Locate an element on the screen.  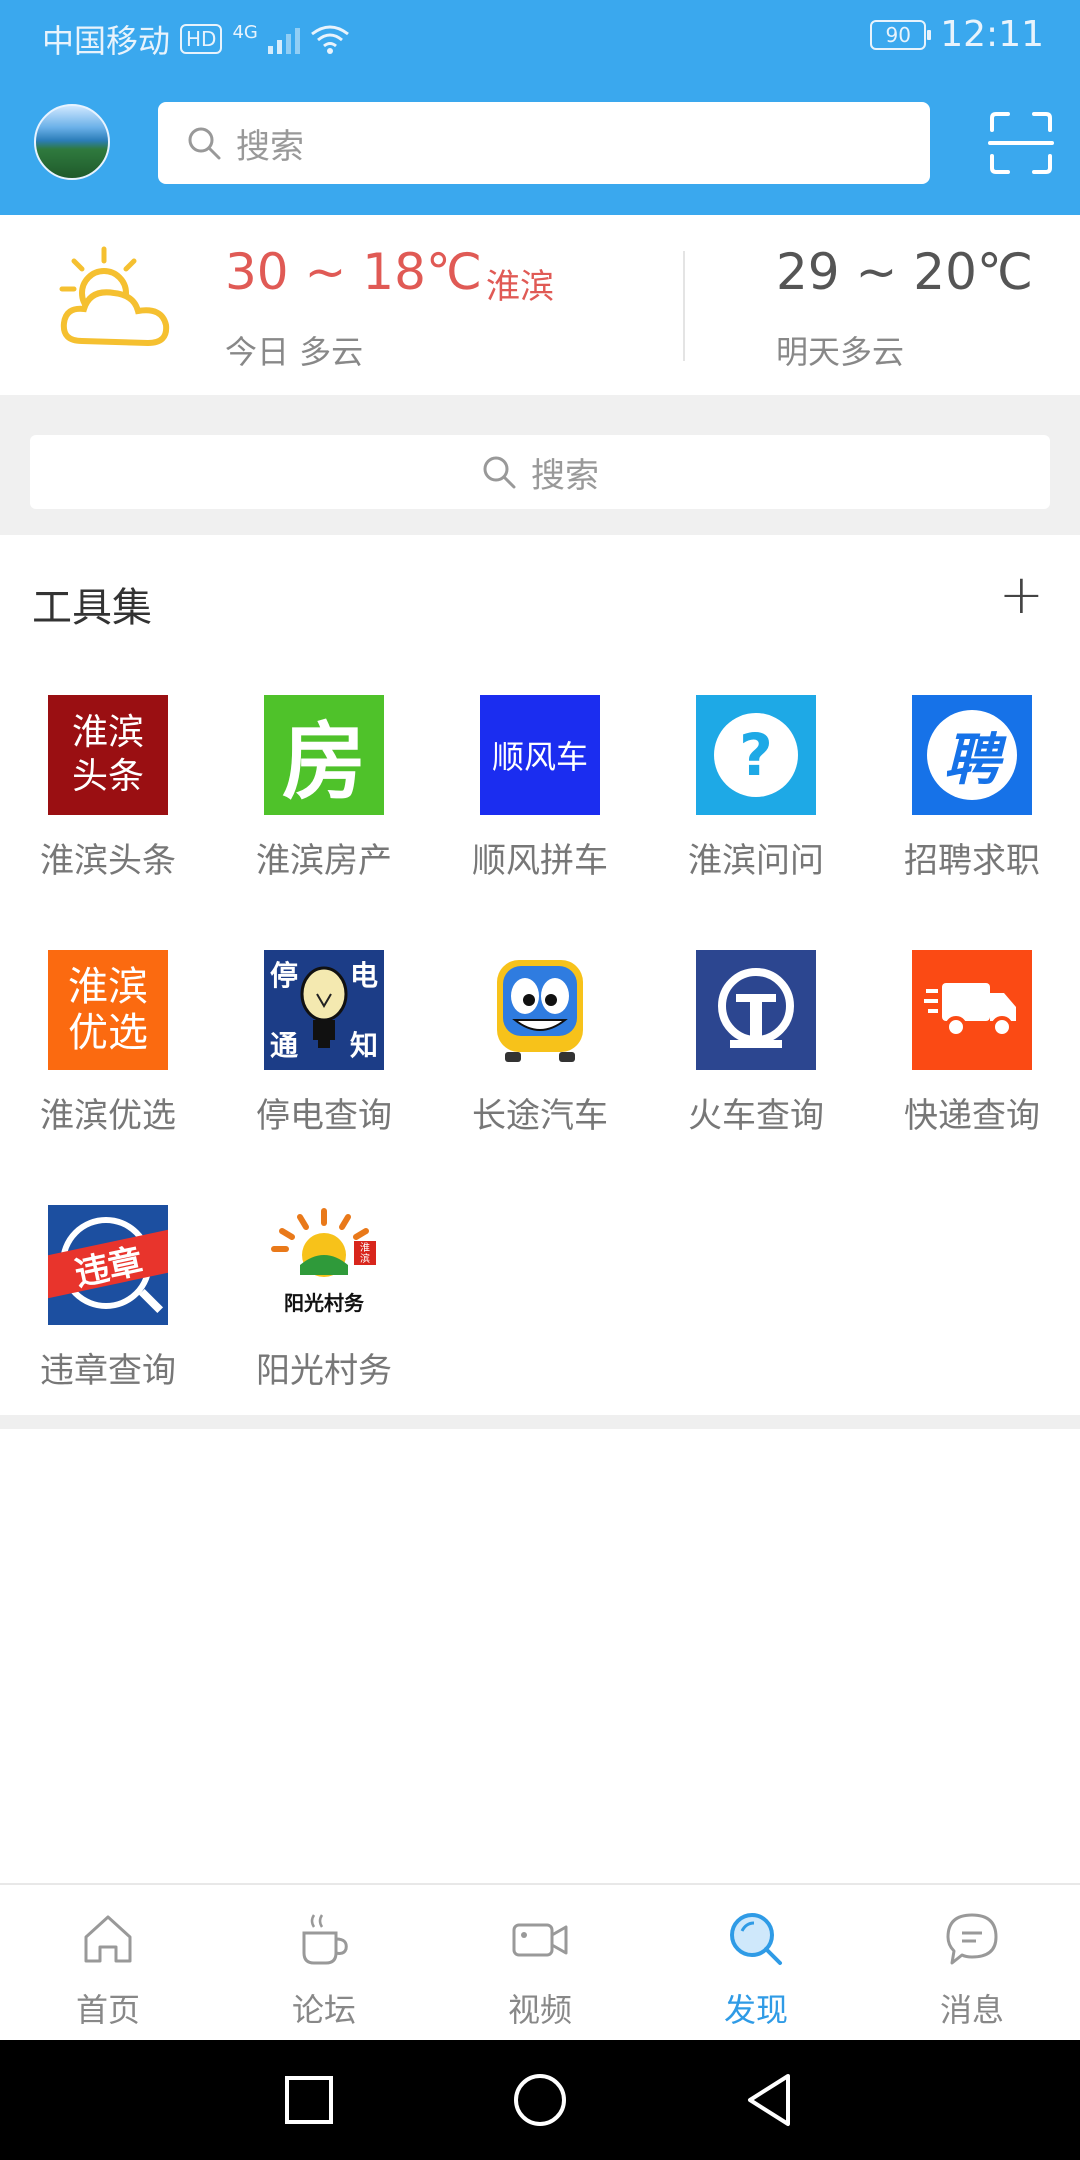
header: 中国移动 HD 4G 90 12:11 搜索 is located at coordinates (540, 107).